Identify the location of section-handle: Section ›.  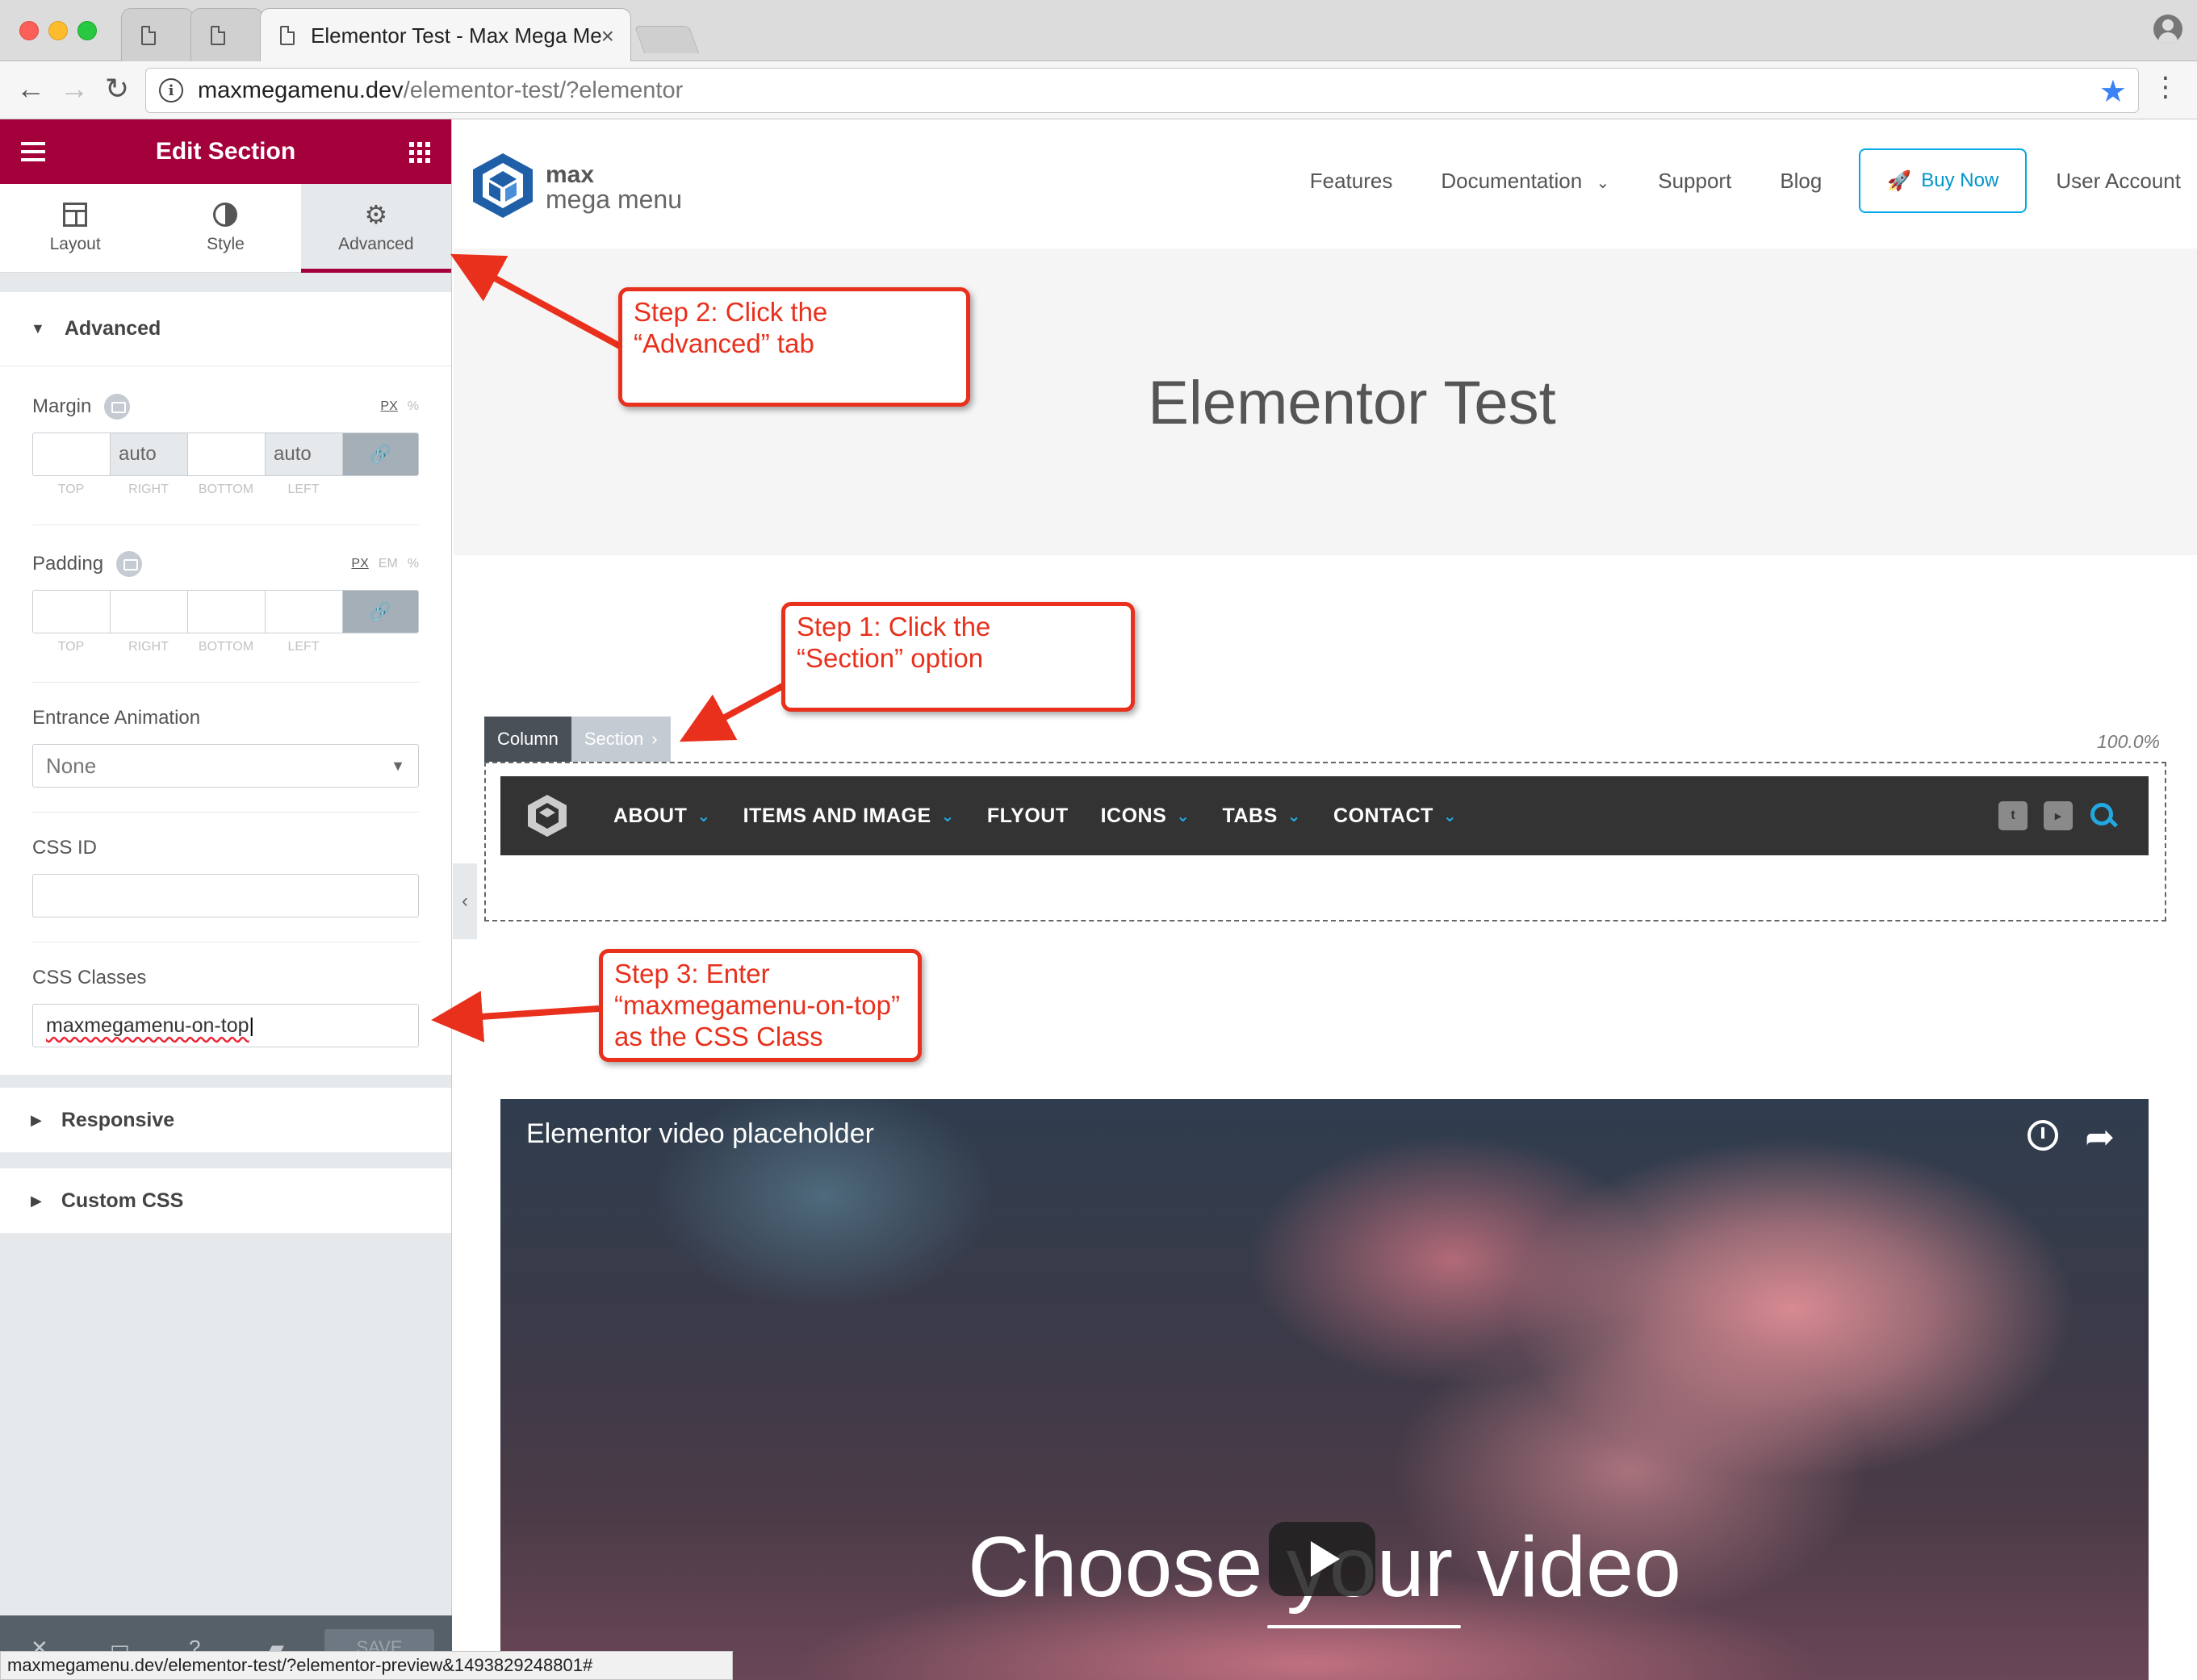
(621, 740).